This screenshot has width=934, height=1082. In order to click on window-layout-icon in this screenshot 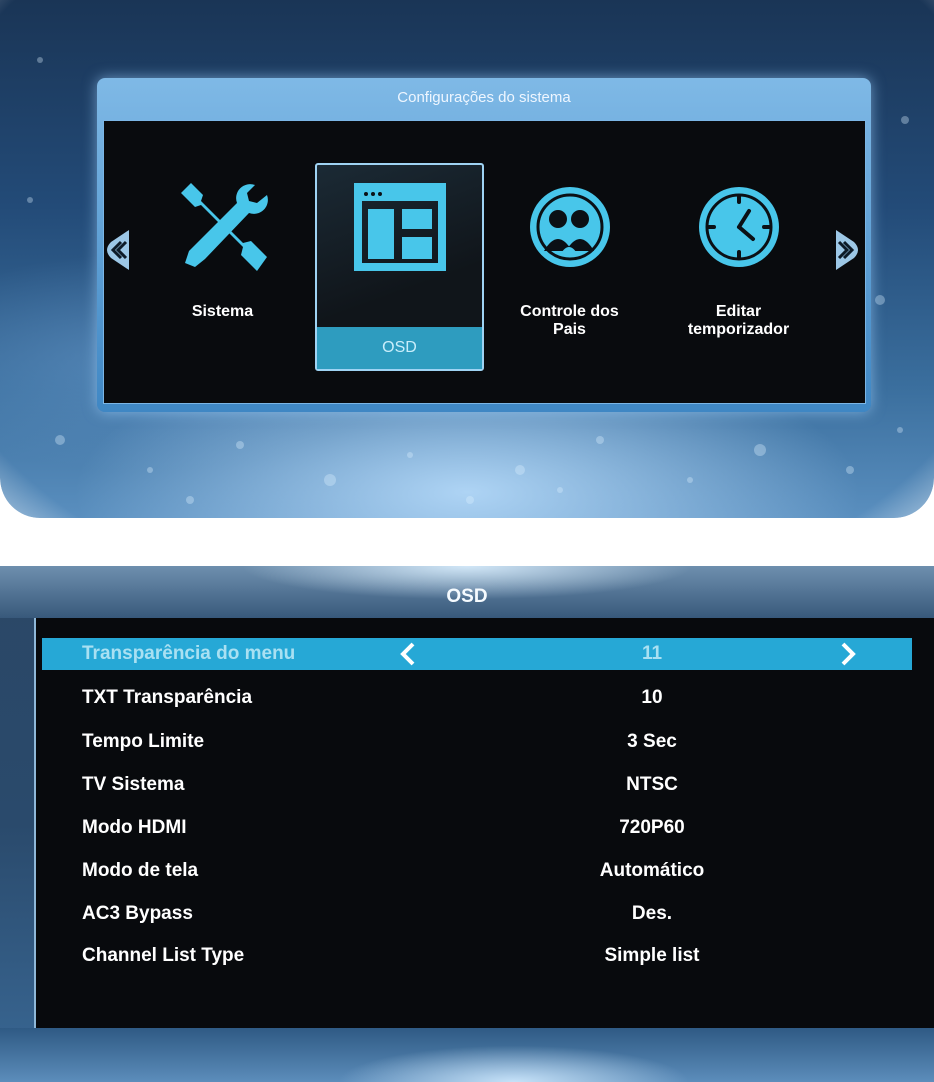, I will do `click(399, 227)`.